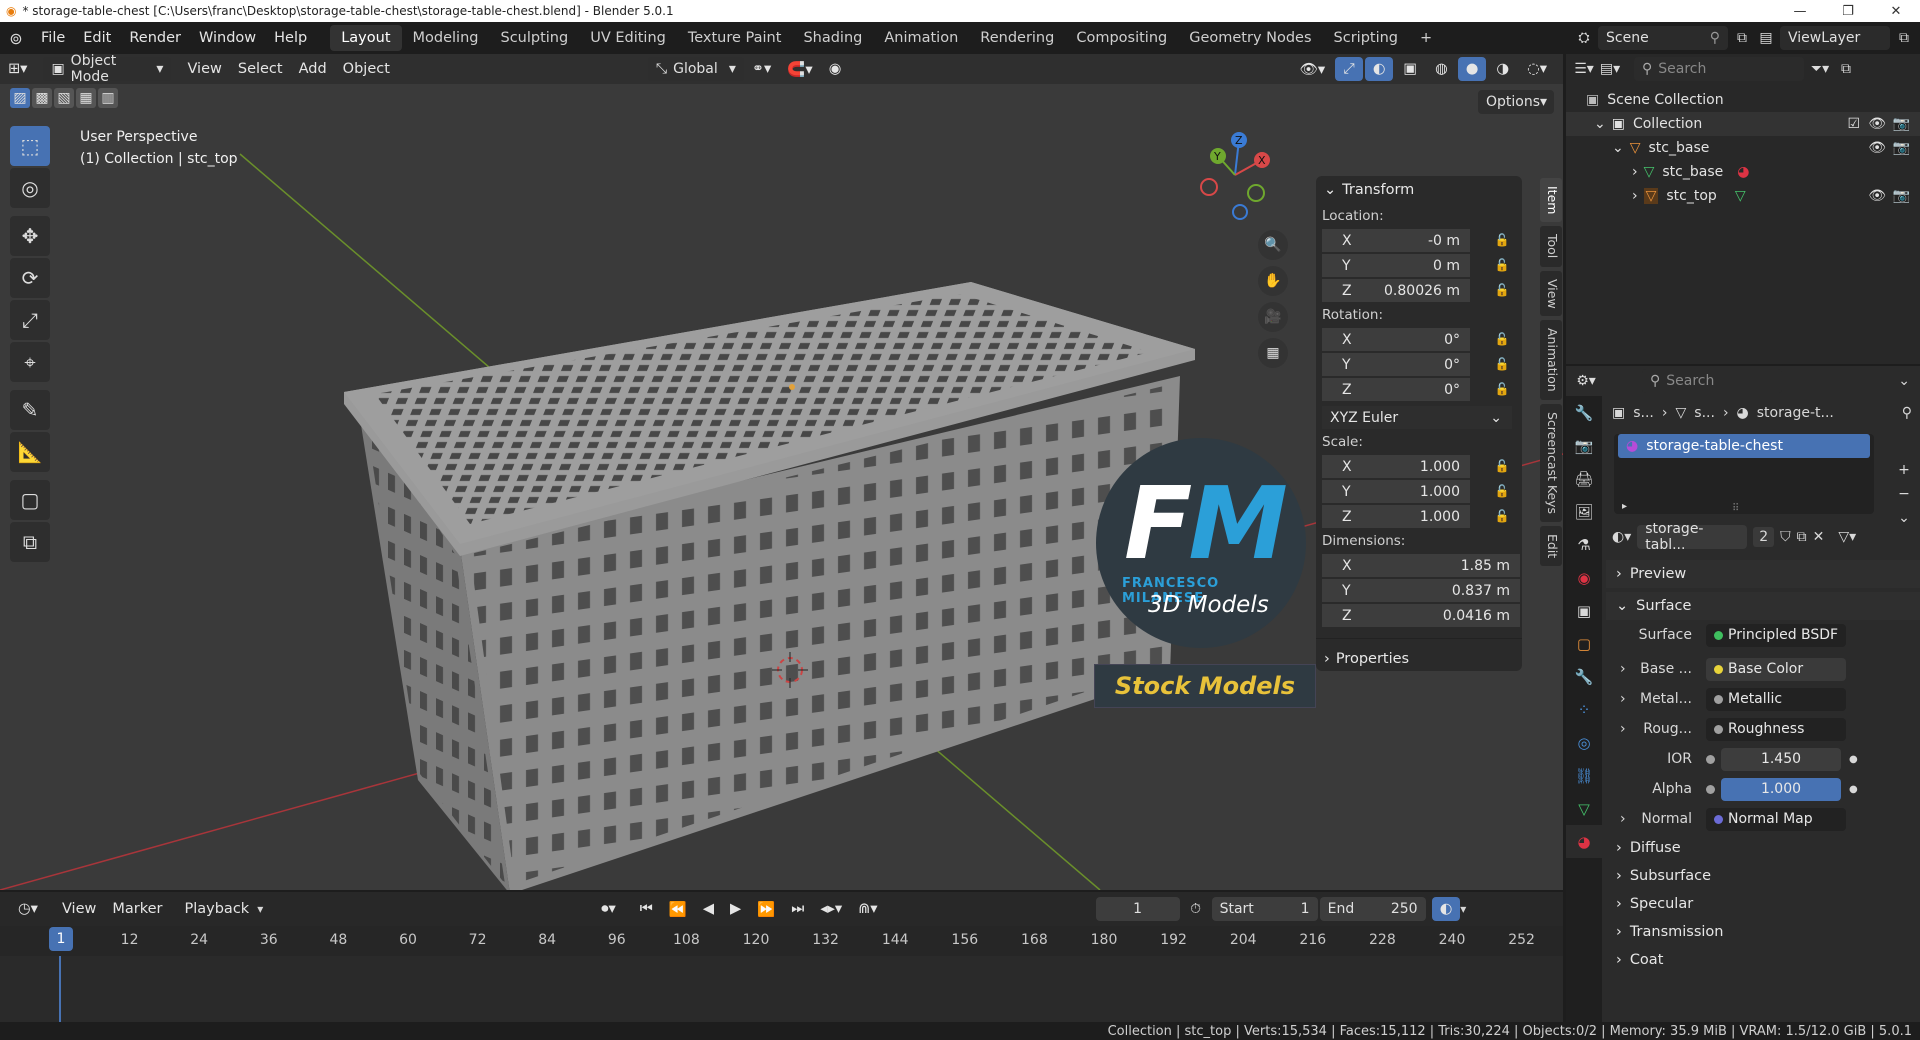 Image resolution: width=1920 pixels, height=1040 pixels. What do you see at coordinates (53, 38) in the screenshot?
I see `menu-file: File` at bounding box center [53, 38].